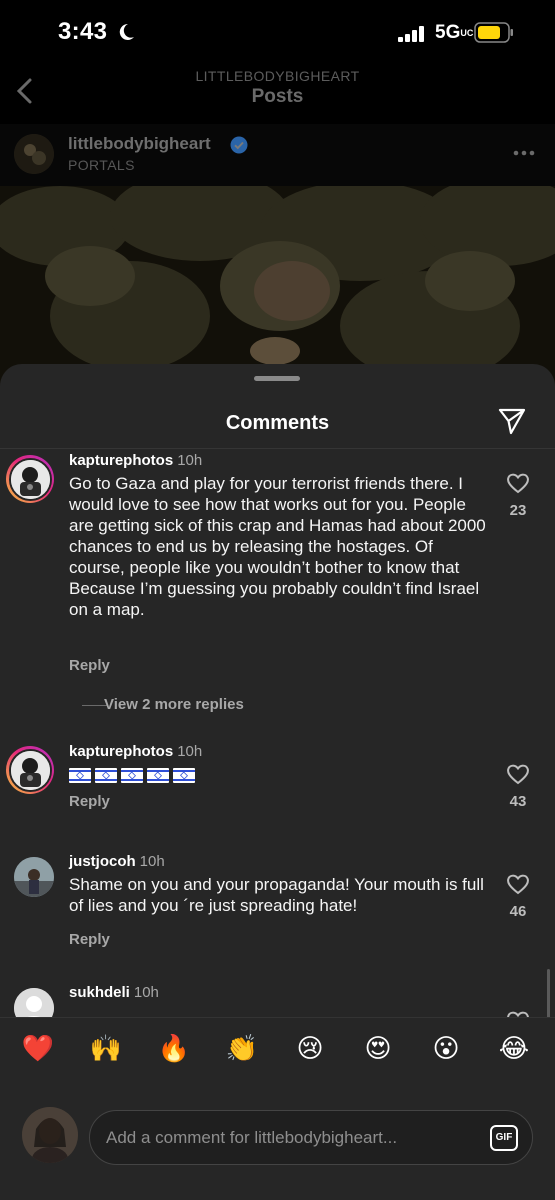 The image size is (555, 1200). What do you see at coordinates (34, 154) in the screenshot?
I see `author-avatar` at bounding box center [34, 154].